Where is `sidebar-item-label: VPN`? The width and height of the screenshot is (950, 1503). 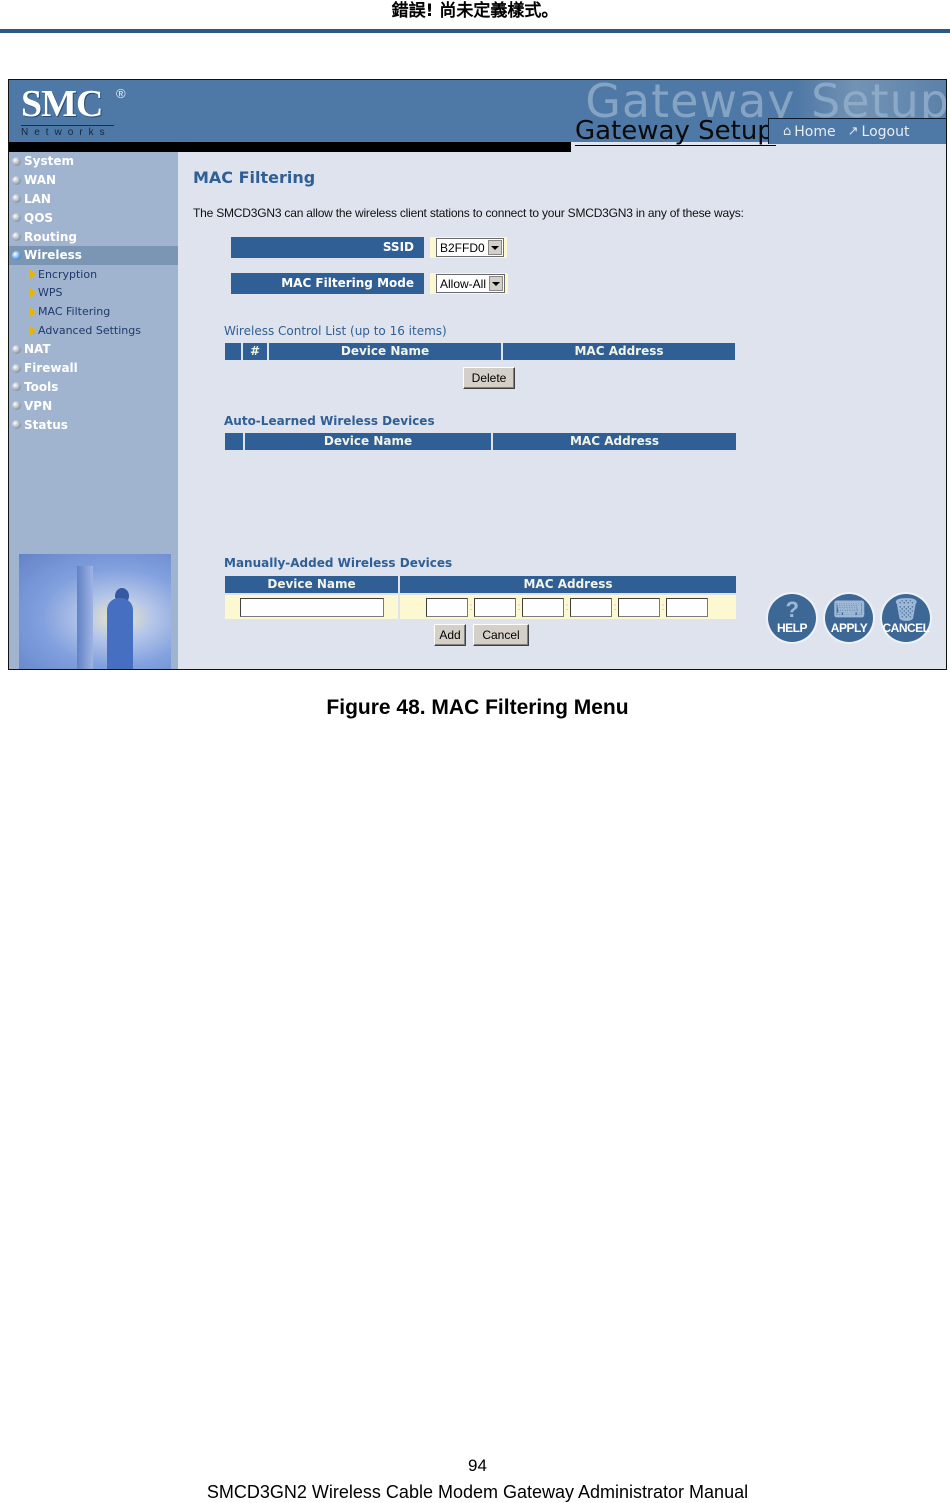 sidebar-item-label: VPN is located at coordinates (38, 405).